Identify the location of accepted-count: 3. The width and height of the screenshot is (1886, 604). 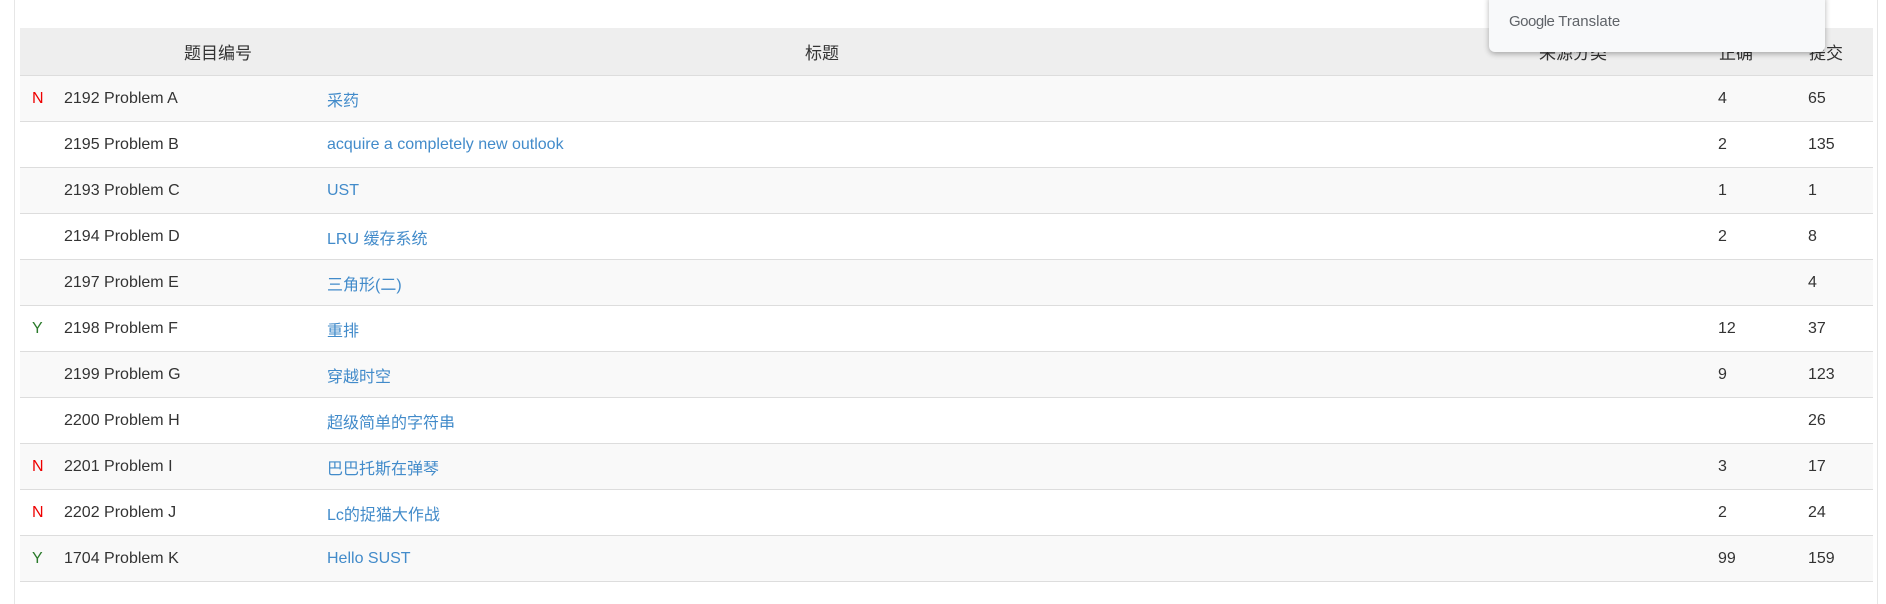
(1763, 466).